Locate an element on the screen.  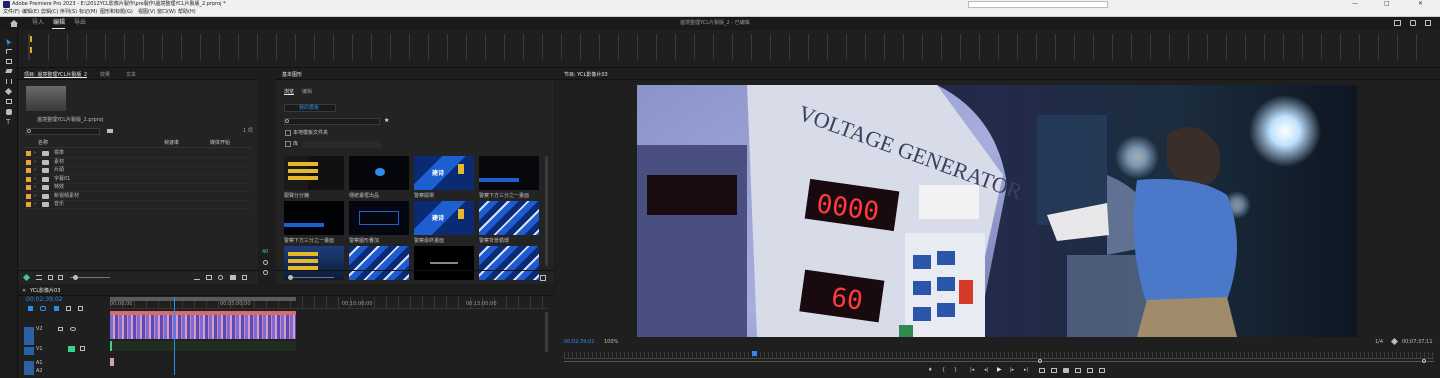
template-source-dropdown: 我的模板 is located at coordinates (310, 108).